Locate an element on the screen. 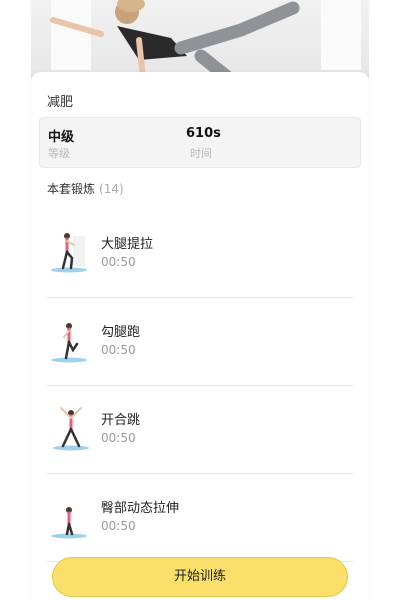  level-value: 中级 is located at coordinates (61, 137).